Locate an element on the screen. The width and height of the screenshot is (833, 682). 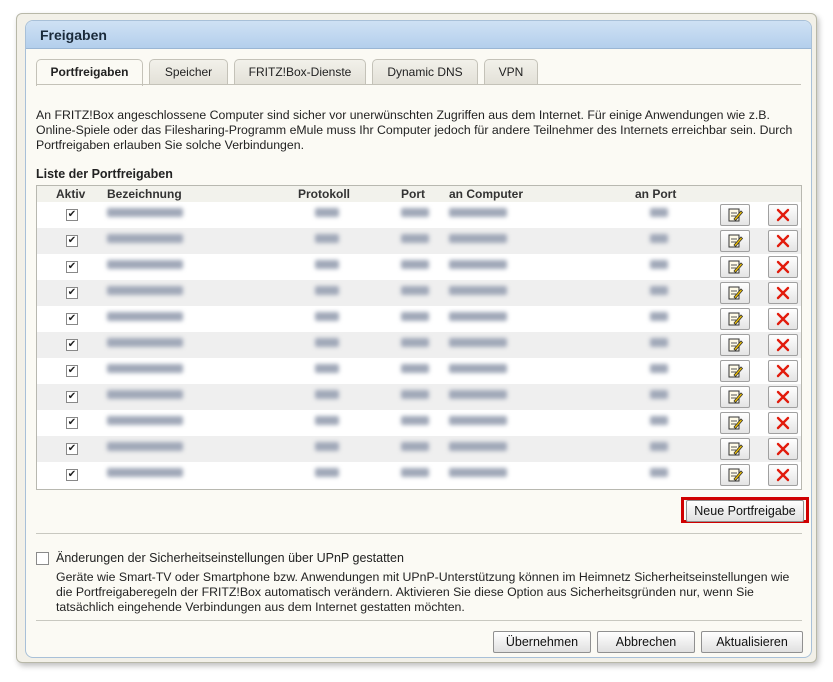
tab-dynamic-dns: Dynamic DNS is located at coordinates (425, 71).